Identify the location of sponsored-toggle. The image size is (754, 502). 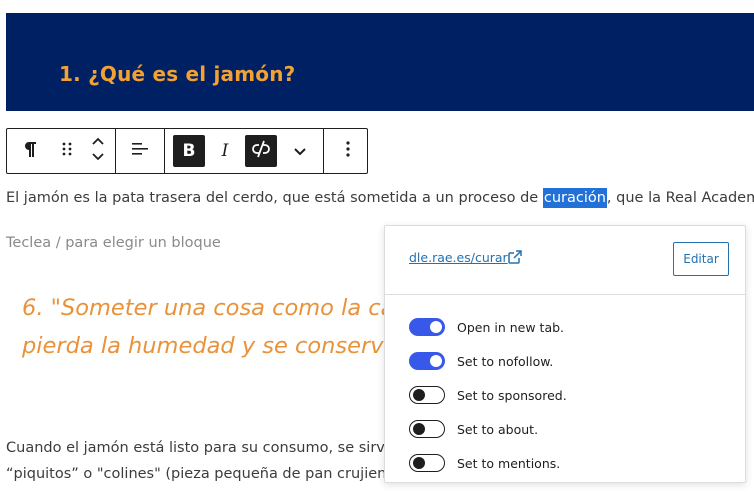
(427, 395).